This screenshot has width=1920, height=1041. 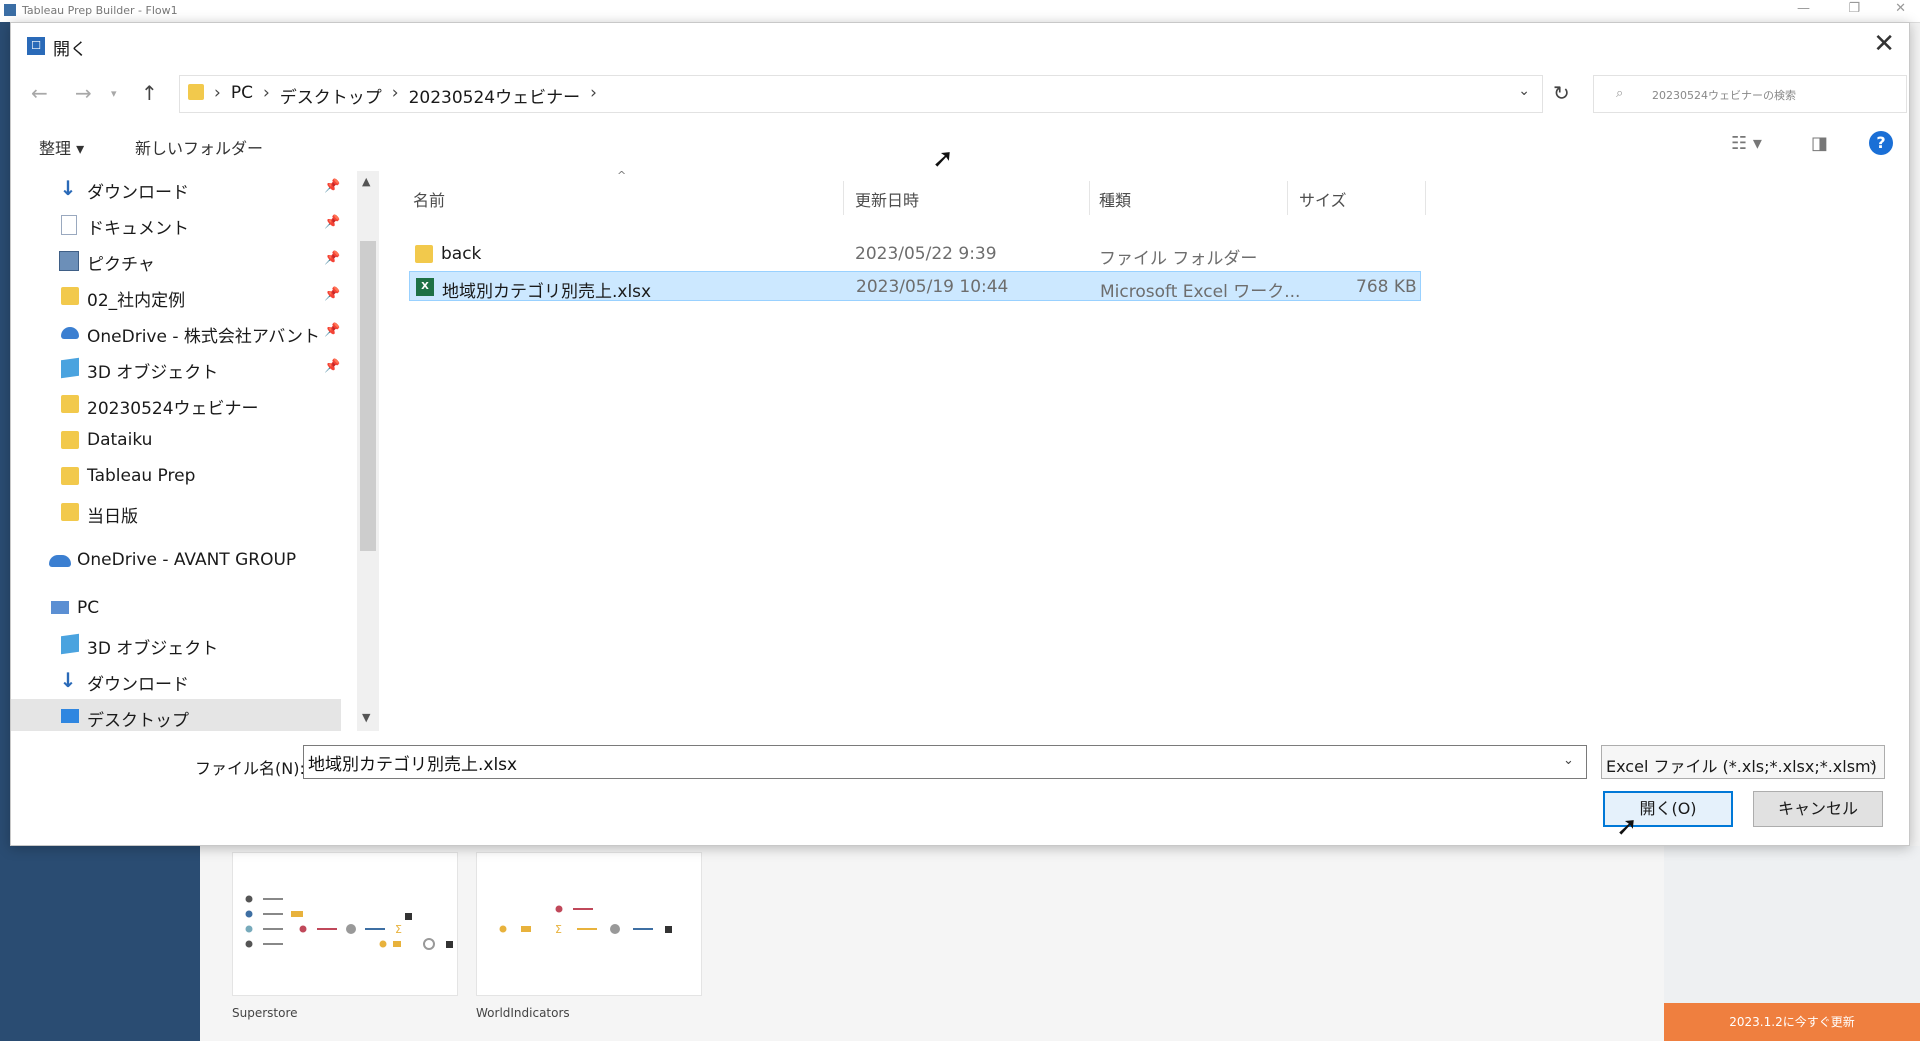 I want to click on nav-item-desktop: デスクトップ, so click(x=176, y=715).